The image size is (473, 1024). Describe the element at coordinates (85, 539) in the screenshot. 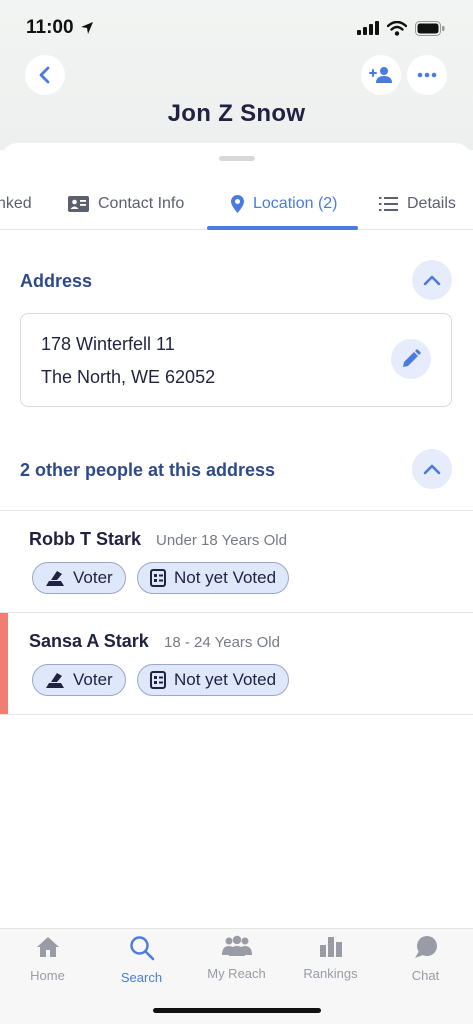

I see `person-name: Robb T Stark` at that location.